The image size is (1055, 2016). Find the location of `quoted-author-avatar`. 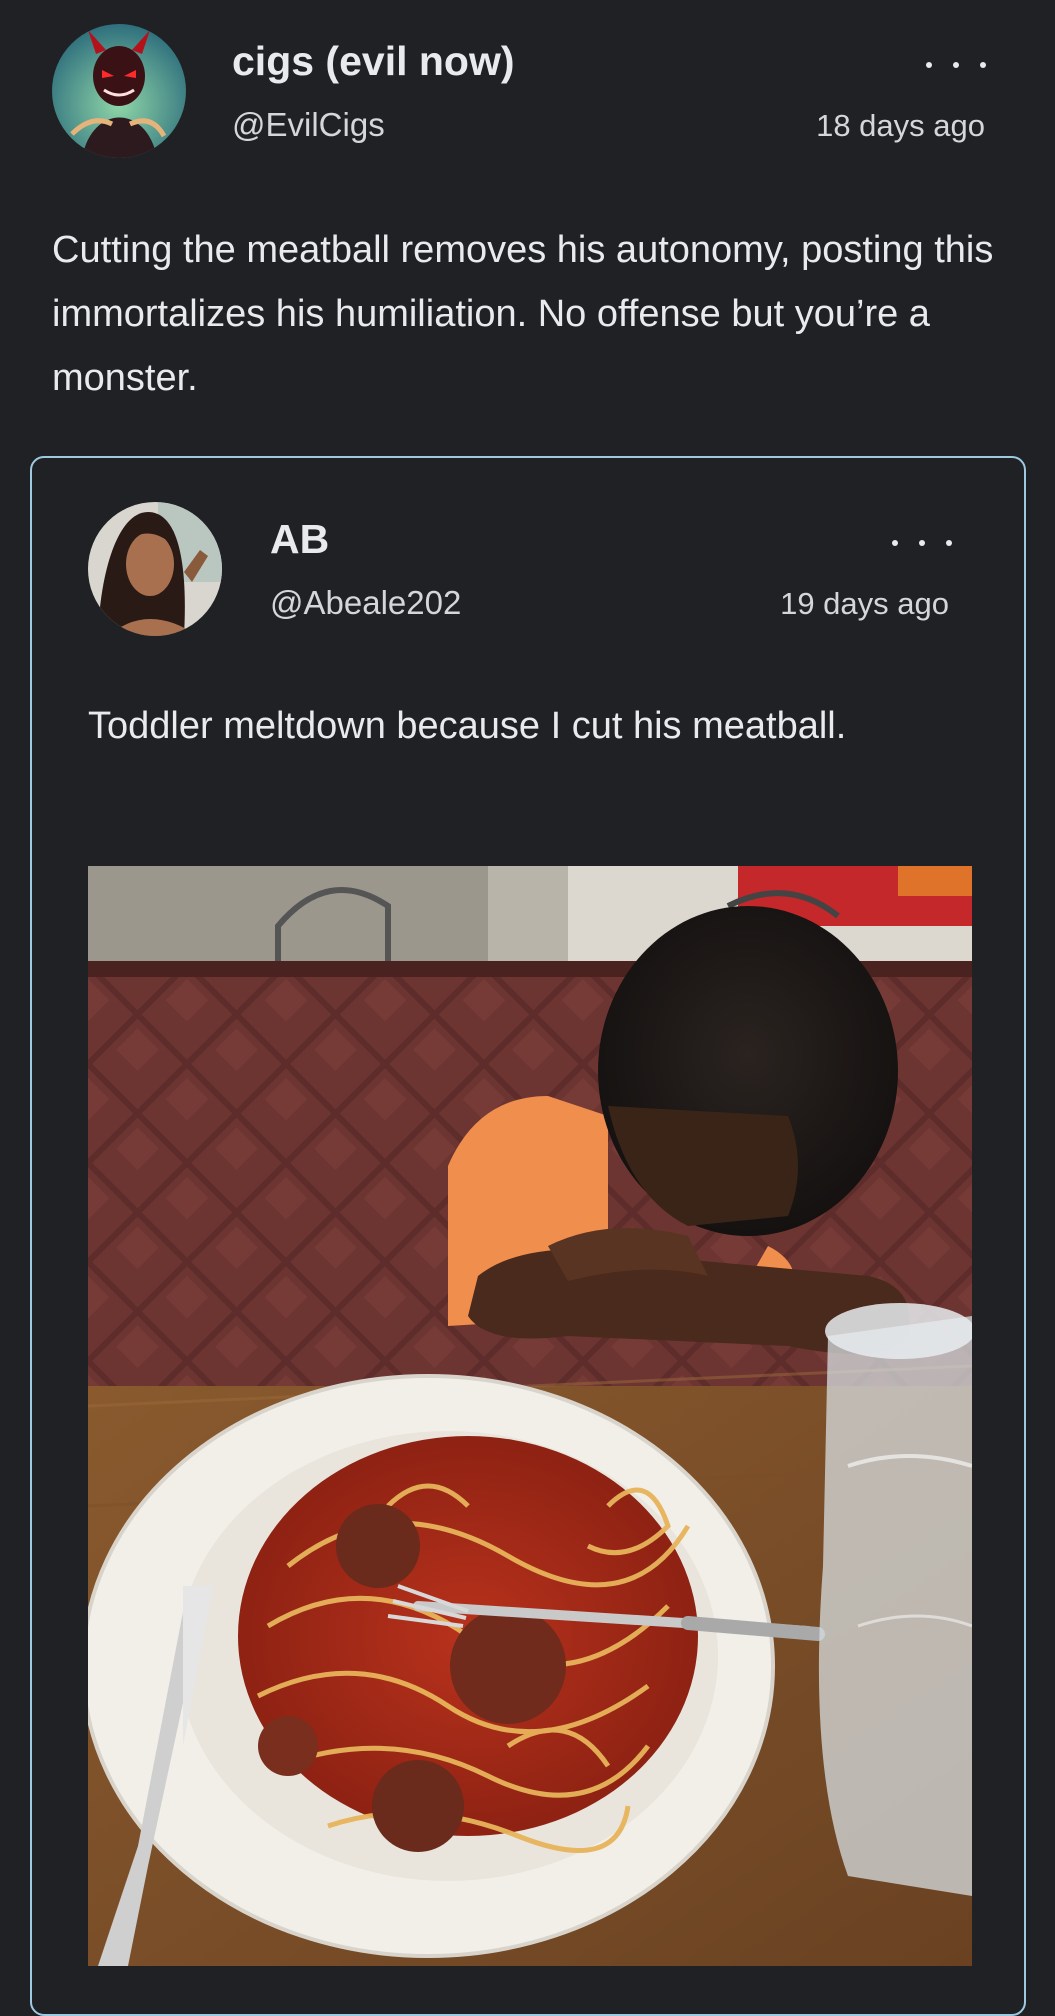

quoted-author-avatar is located at coordinates (155, 569).